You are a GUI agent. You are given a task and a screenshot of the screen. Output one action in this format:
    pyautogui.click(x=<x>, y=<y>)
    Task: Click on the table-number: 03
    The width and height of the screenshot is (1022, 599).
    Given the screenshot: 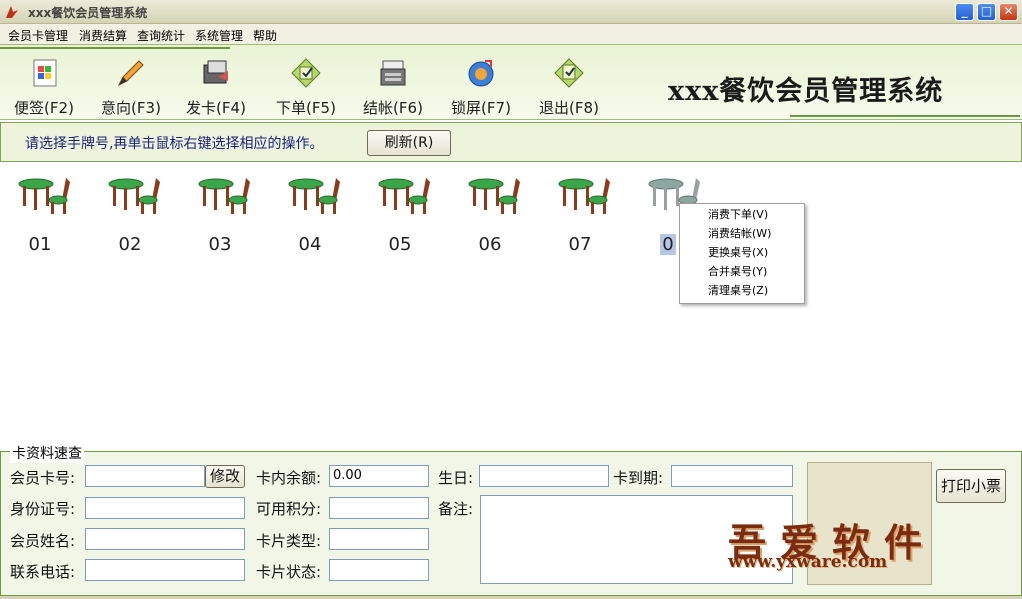 What is the action you would take?
    pyautogui.click(x=220, y=244)
    